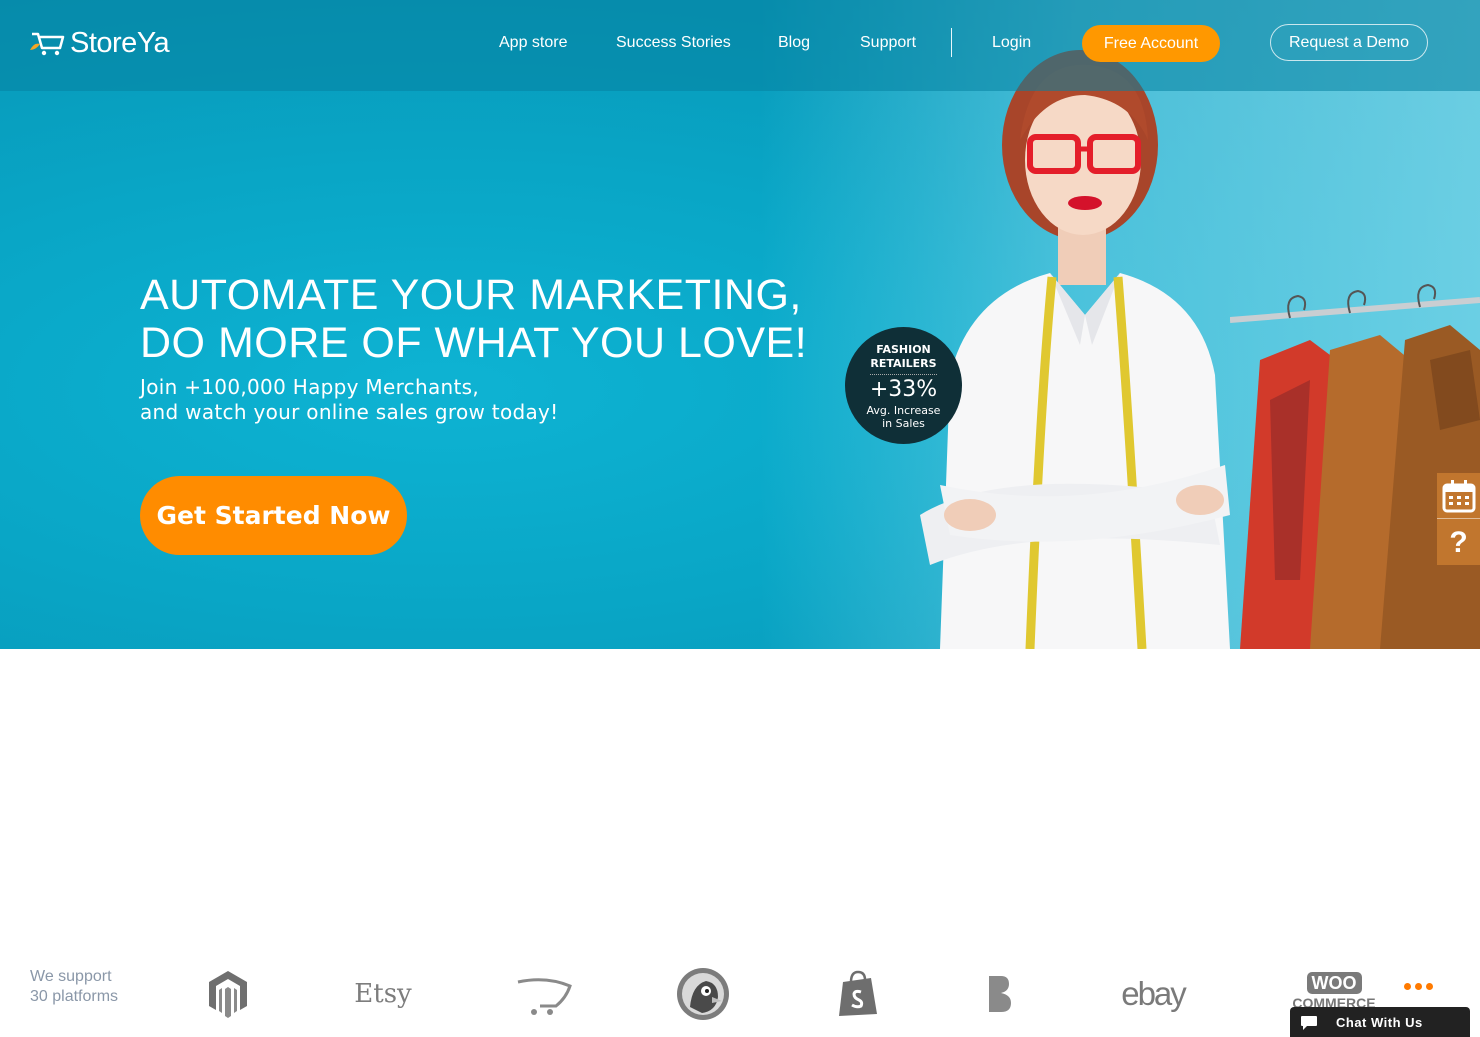 The image size is (1480, 1037). I want to click on badge-value: +33%, so click(903, 389).